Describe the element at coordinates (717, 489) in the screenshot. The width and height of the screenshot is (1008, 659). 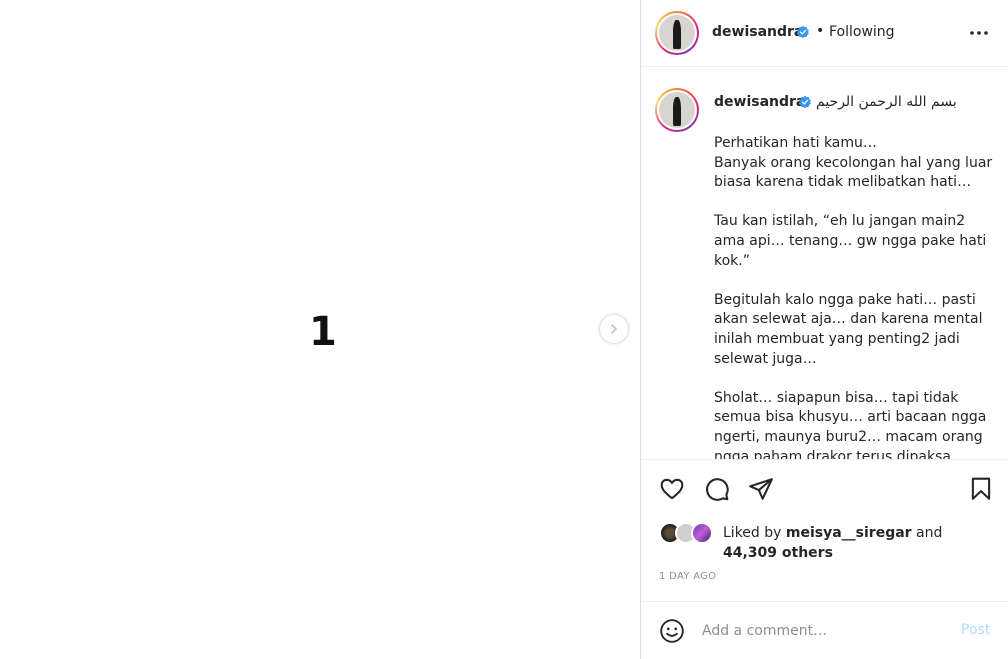
I see `comment-icon` at that location.